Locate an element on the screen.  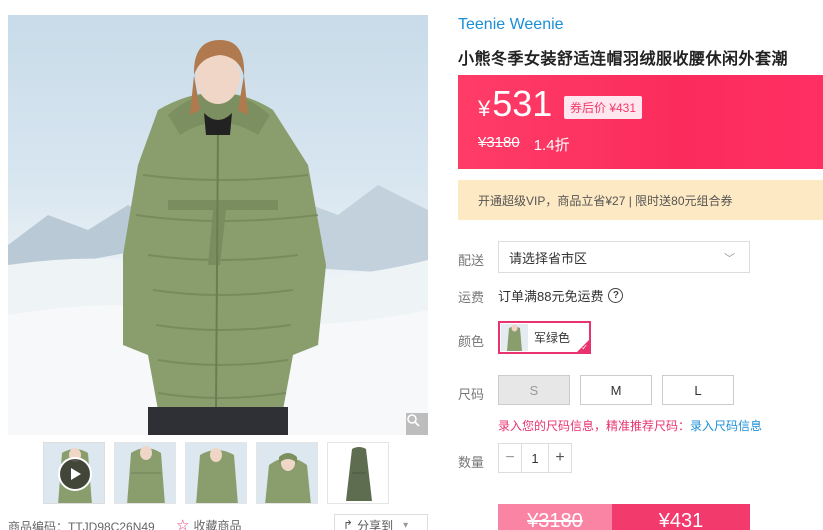
vip-banner: 开通超级VIP，商品立省¥27 | 限时送80元组合券 is located at coordinates (640, 200).